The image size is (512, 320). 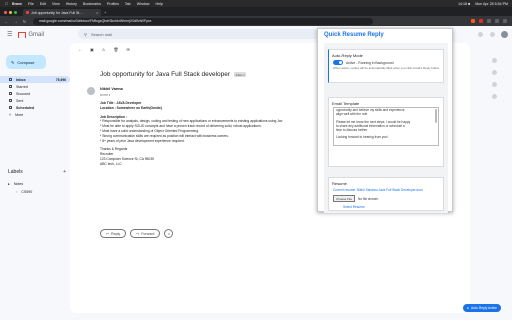 What do you see at coordinates (15, 21) in the screenshot?
I see `forward-icon: →` at bounding box center [15, 21].